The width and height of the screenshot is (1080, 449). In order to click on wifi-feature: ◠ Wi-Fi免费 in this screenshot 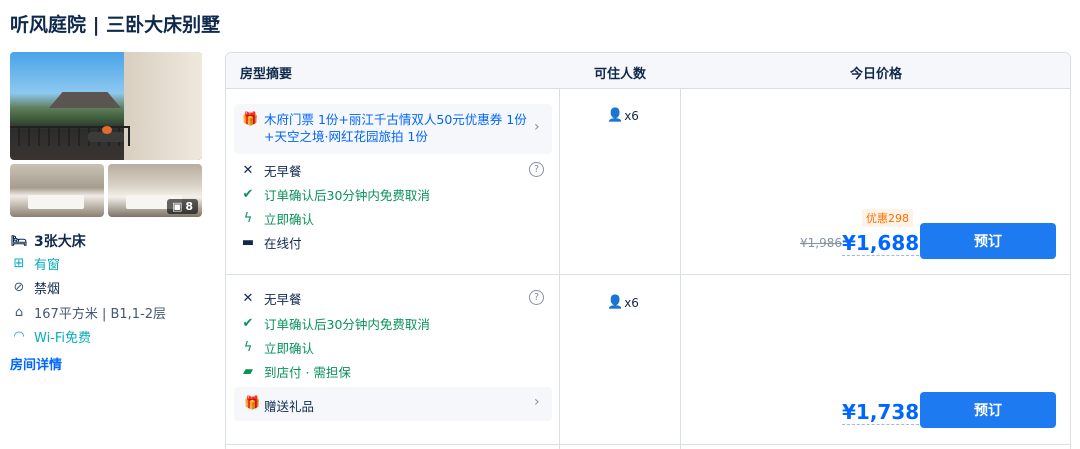, I will do `click(50, 336)`.